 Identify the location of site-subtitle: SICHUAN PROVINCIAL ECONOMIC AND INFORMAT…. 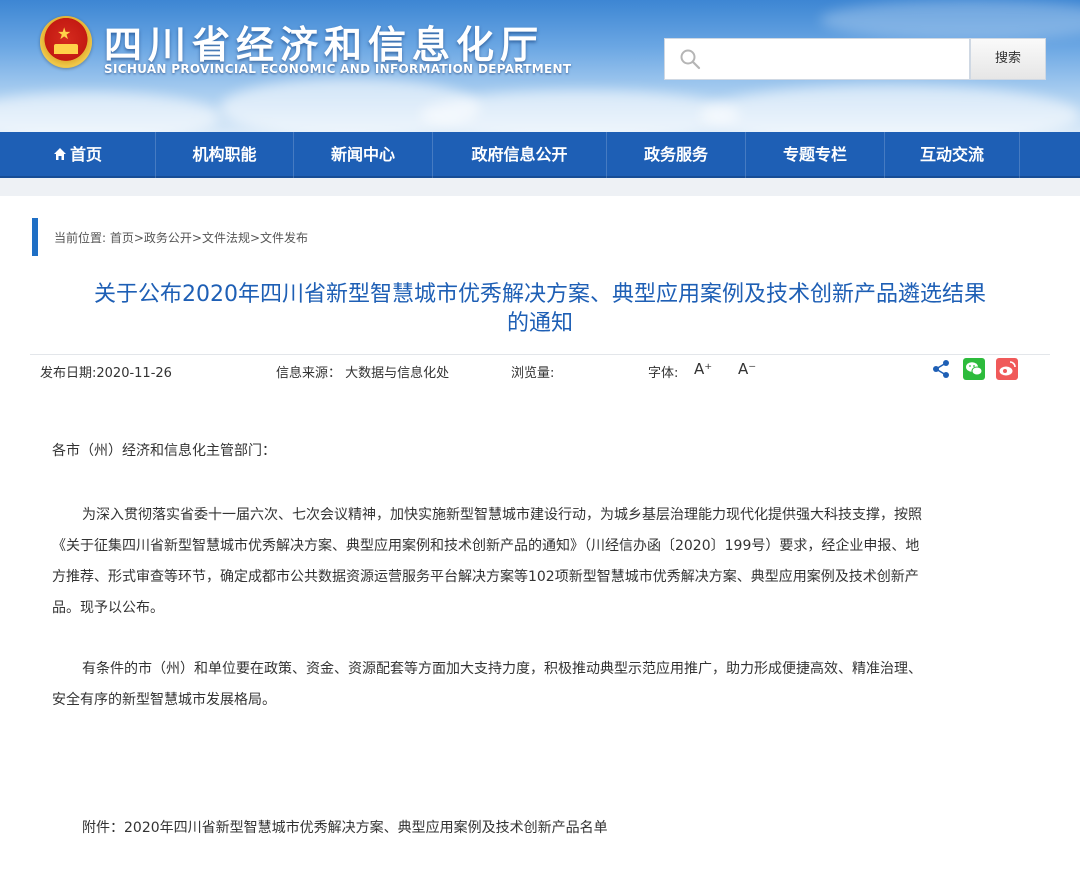
(338, 69).